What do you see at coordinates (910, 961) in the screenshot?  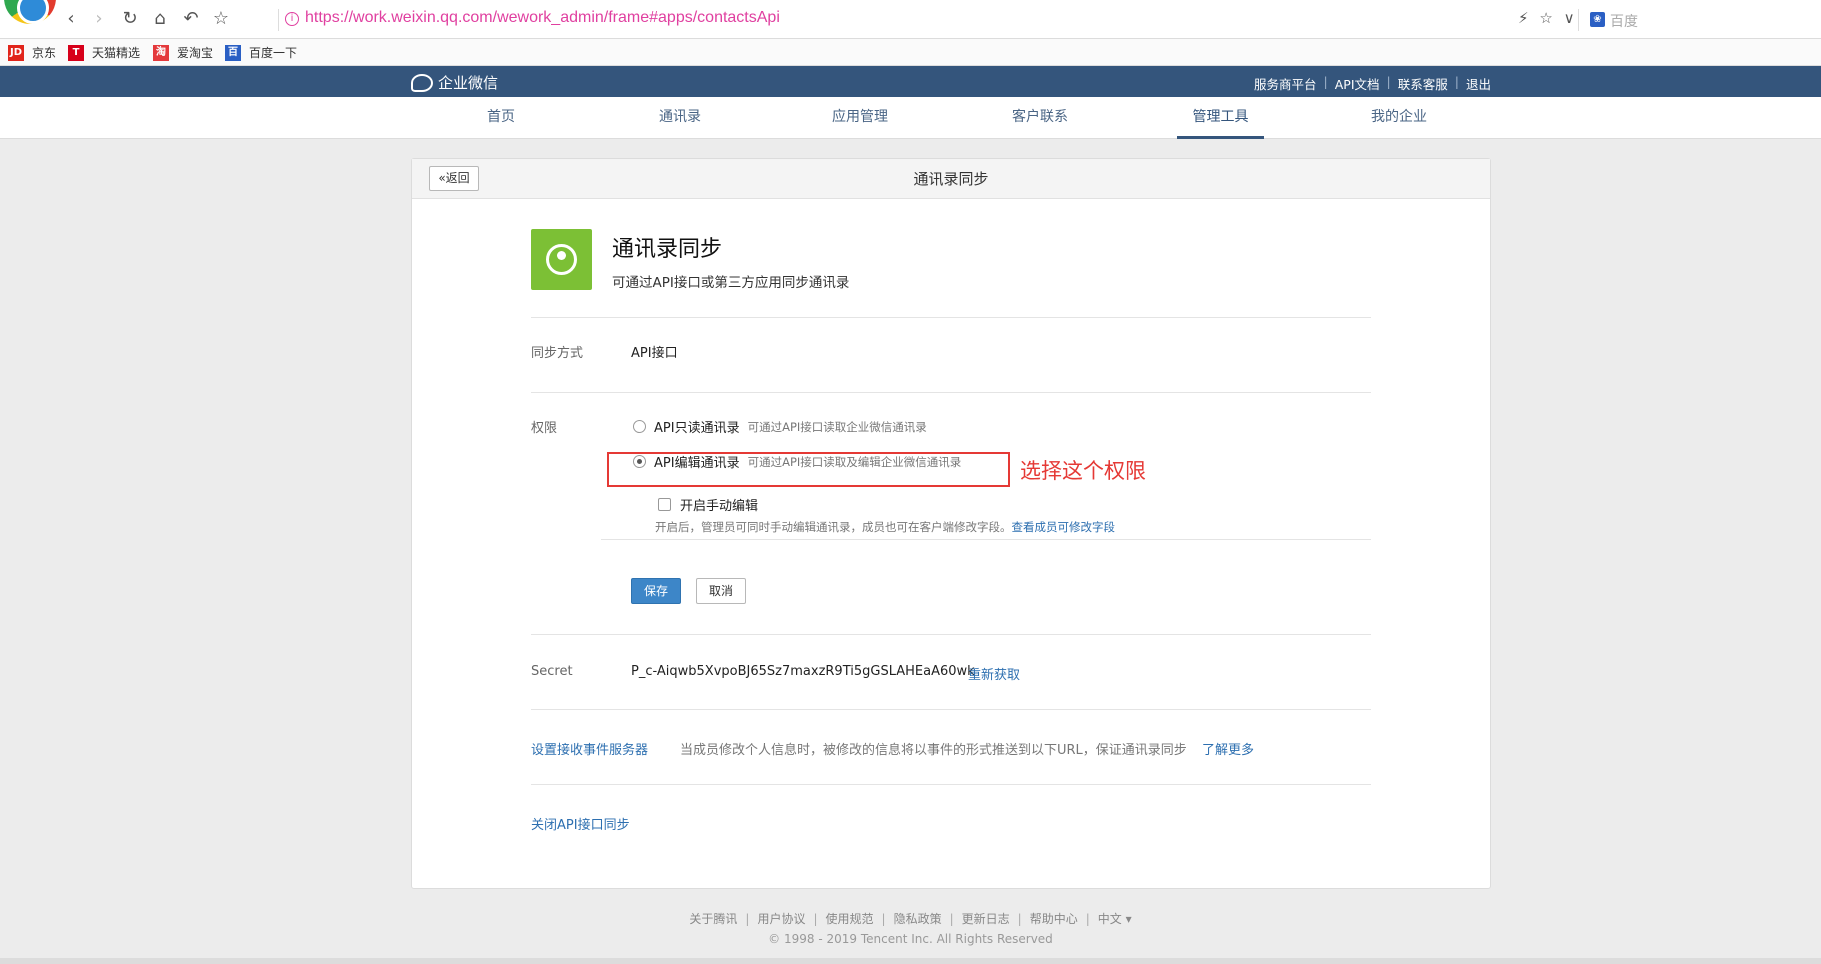 I see `bottom-bar` at bounding box center [910, 961].